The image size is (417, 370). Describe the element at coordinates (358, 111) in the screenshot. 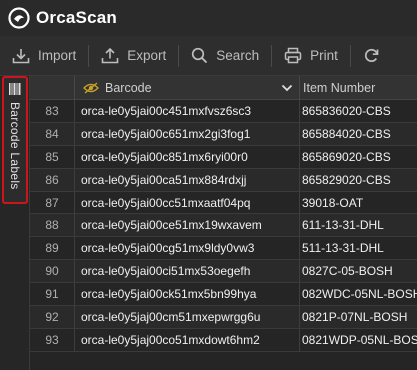

I see `item-number-cell: 865836020-CBS` at that location.